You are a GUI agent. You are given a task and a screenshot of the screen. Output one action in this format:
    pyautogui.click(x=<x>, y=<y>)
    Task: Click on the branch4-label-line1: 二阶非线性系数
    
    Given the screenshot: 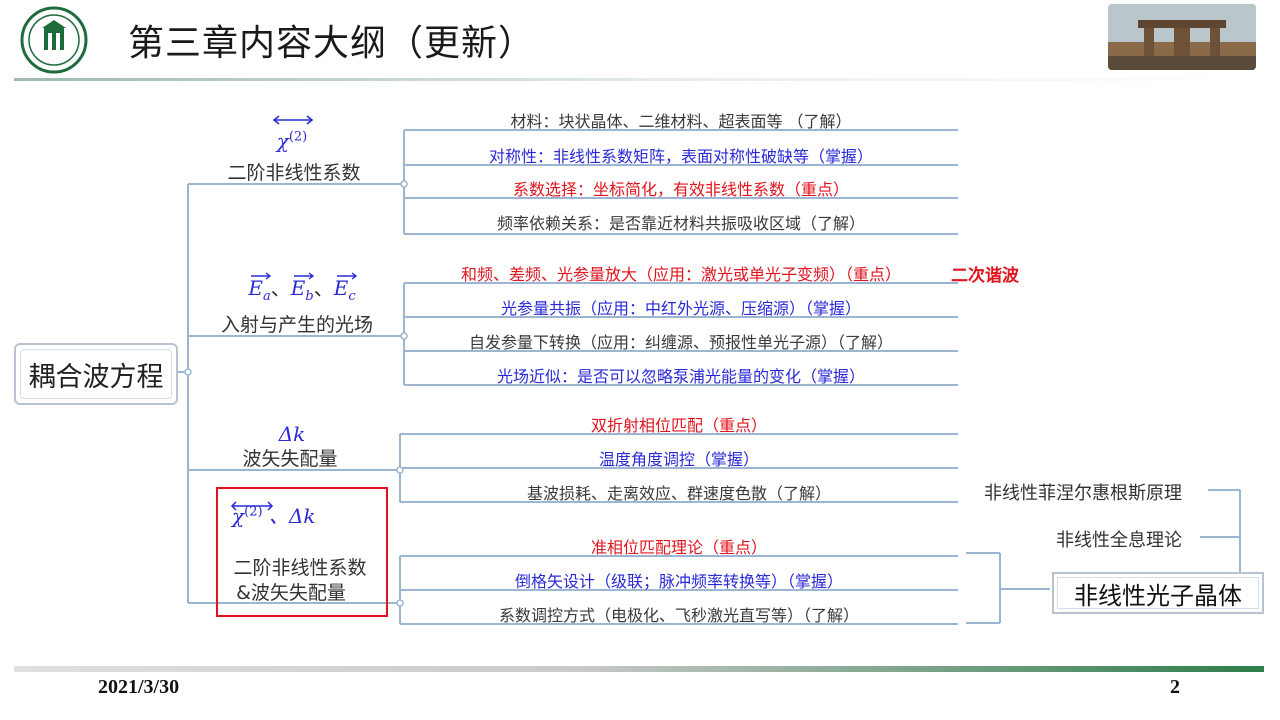 What is the action you would take?
    pyautogui.click(x=300, y=568)
    